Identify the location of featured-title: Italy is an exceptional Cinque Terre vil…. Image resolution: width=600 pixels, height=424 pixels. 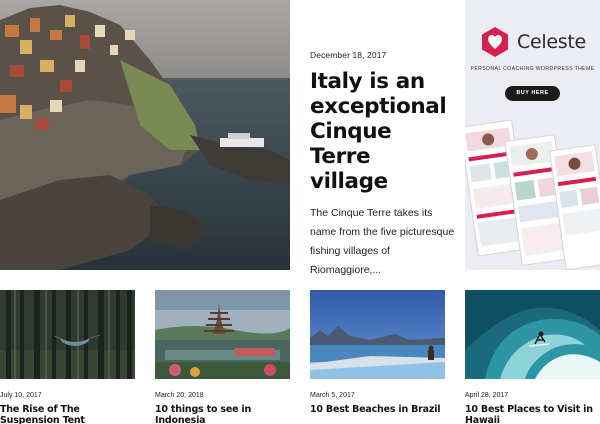
(382, 131).